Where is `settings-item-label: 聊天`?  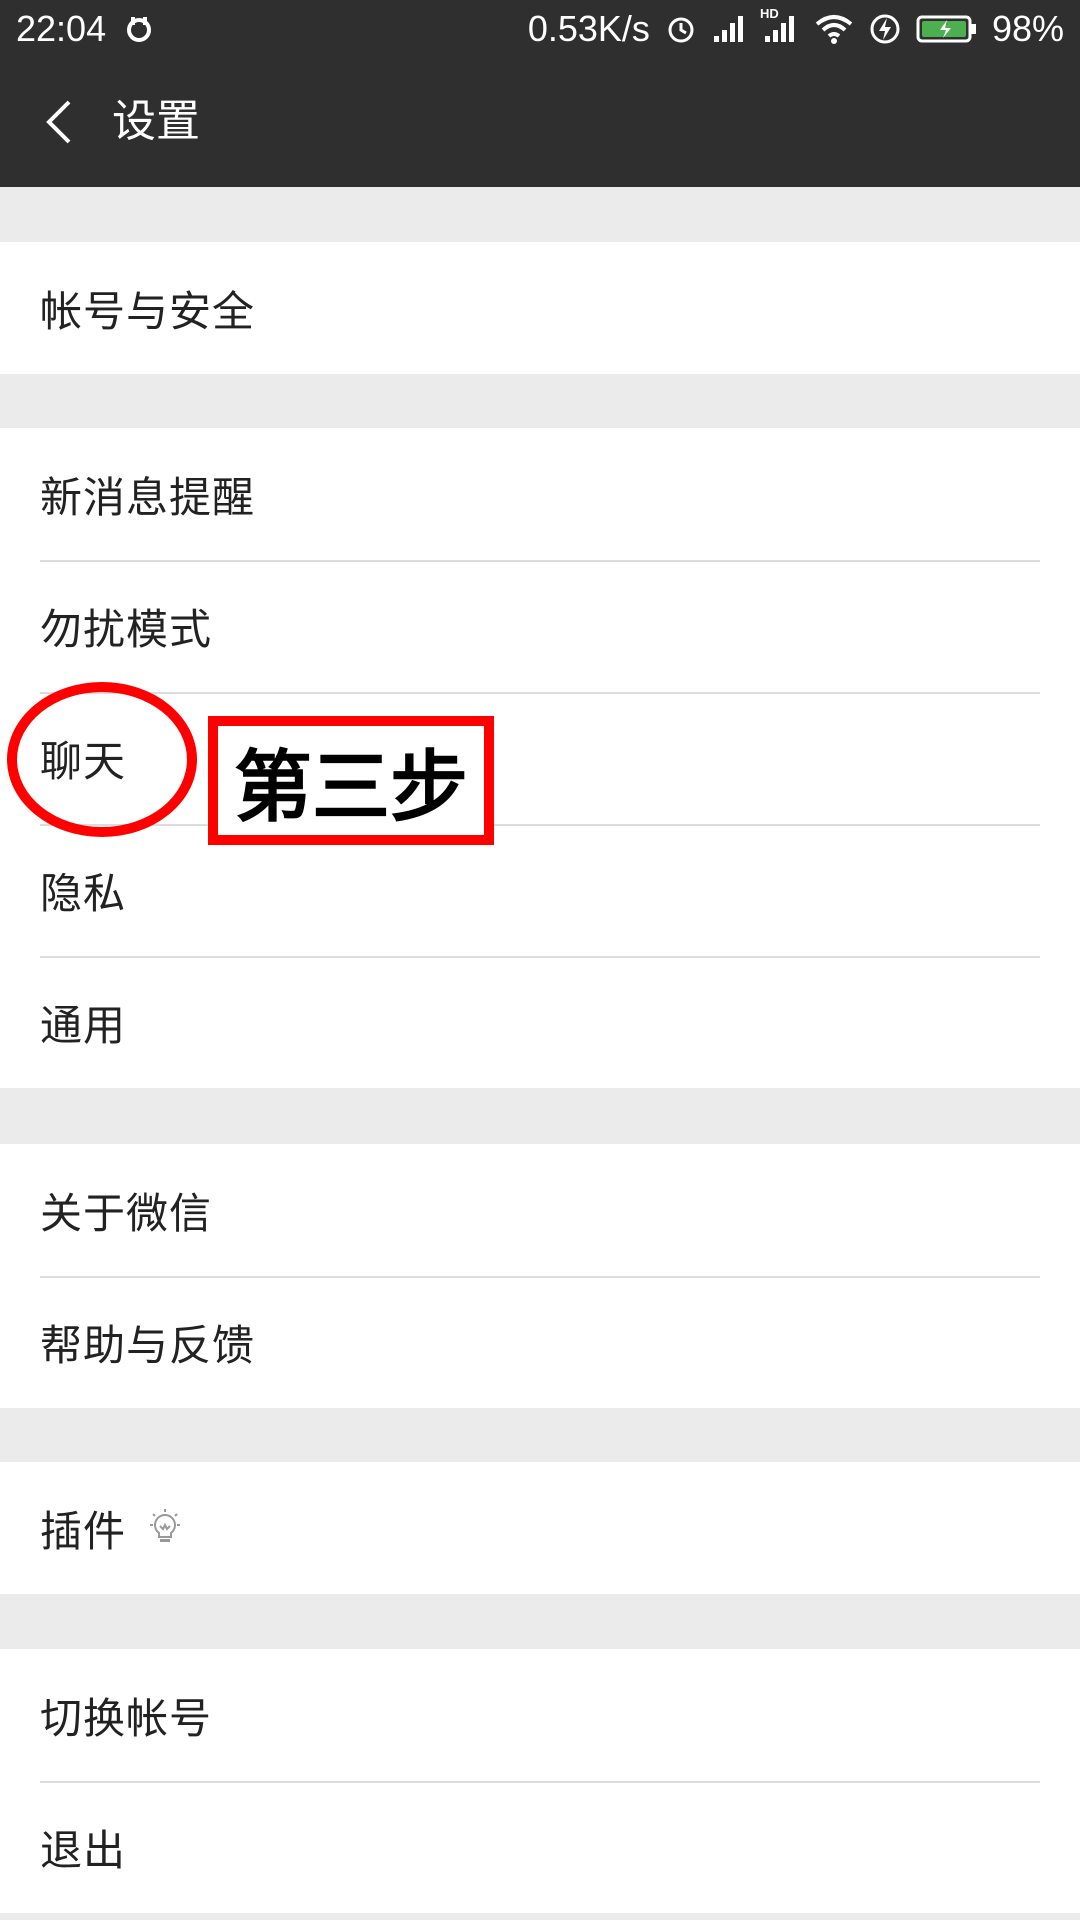
settings-item-label: 聊天 is located at coordinates (83, 761).